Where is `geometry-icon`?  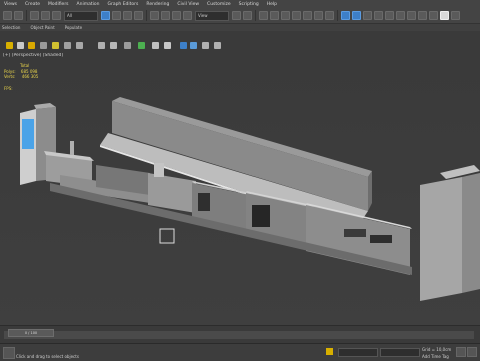
geometry-icon is located at coordinates (67, 45).